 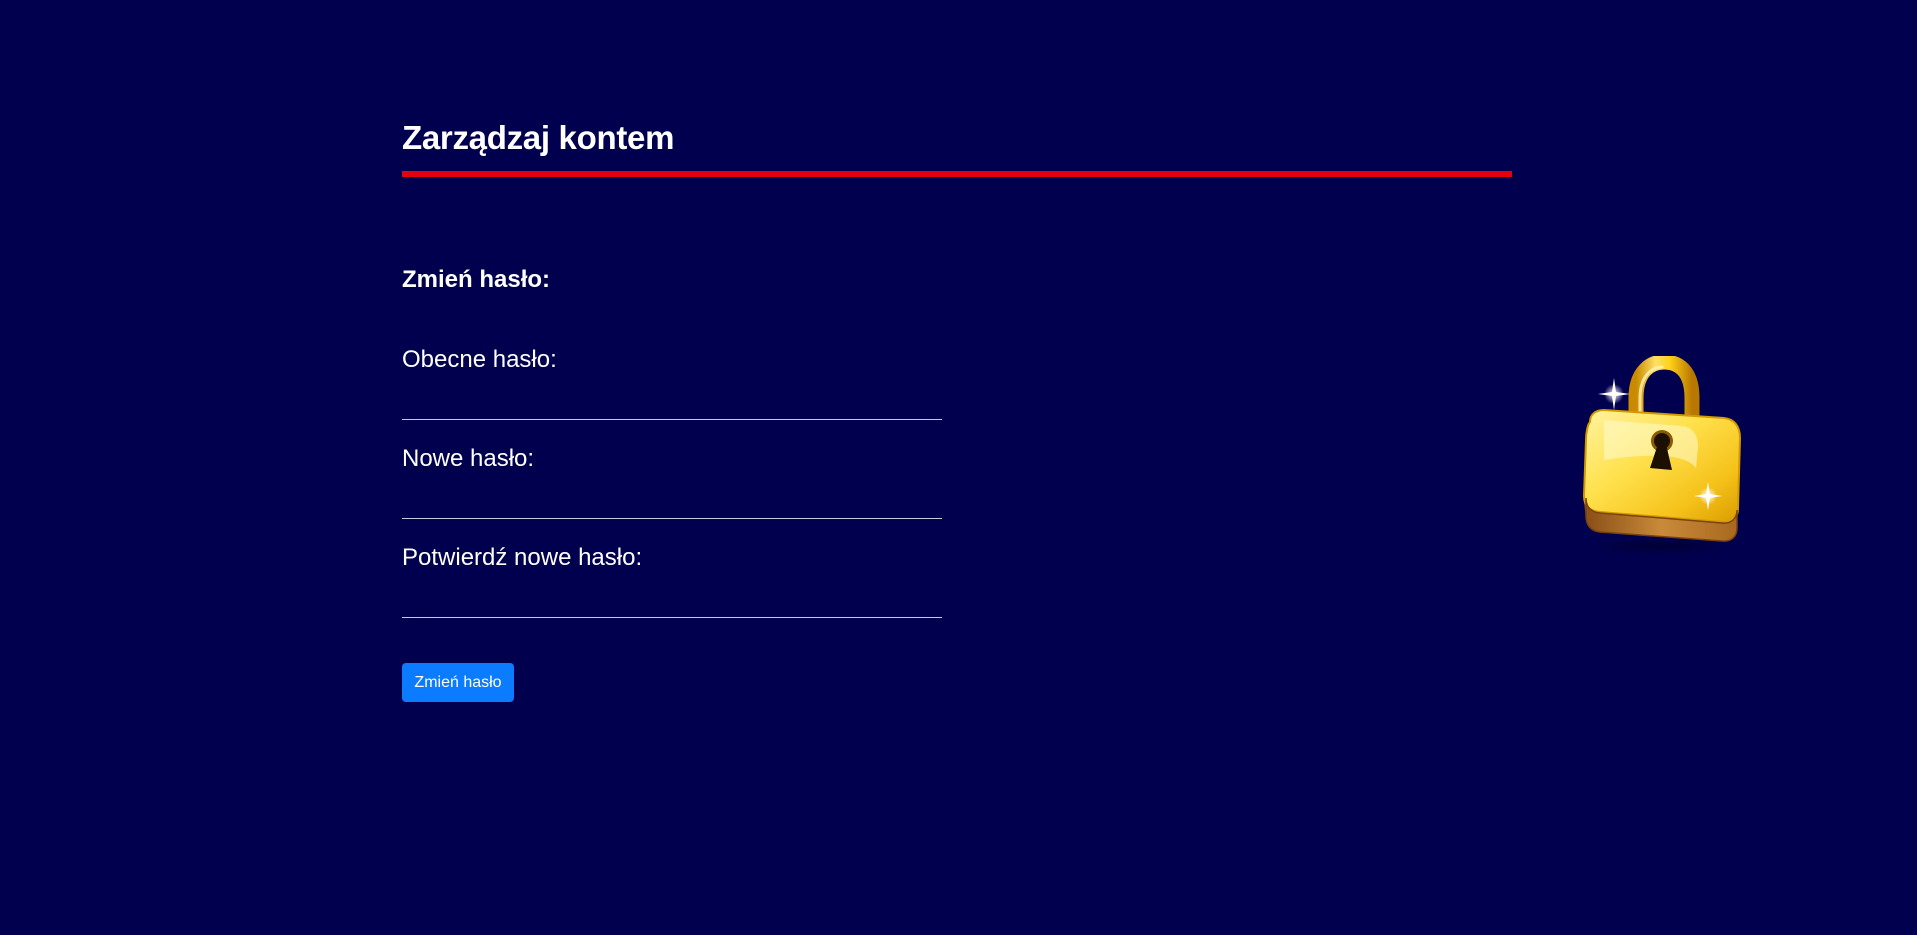 I want to click on new-password-label: Nowe hasło:, so click(x=468, y=458).